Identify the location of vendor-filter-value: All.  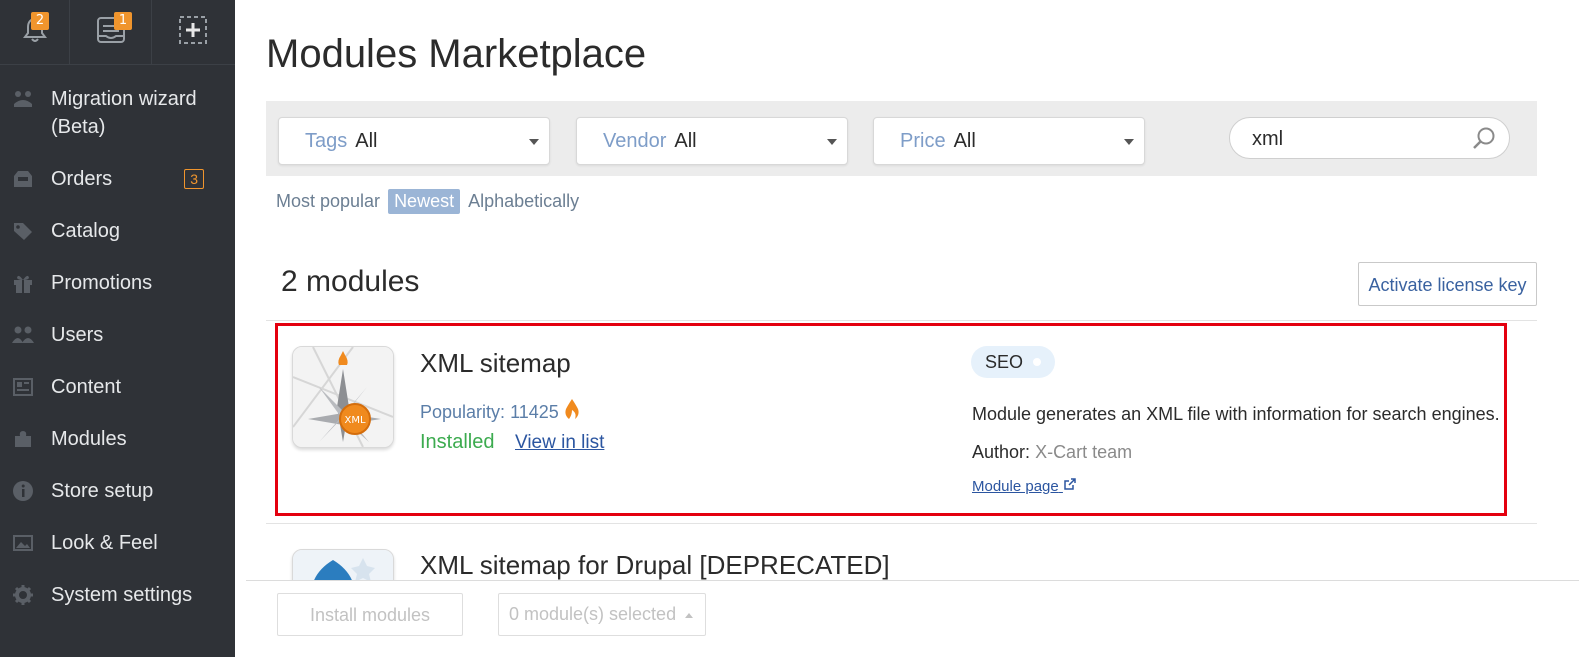
(685, 141).